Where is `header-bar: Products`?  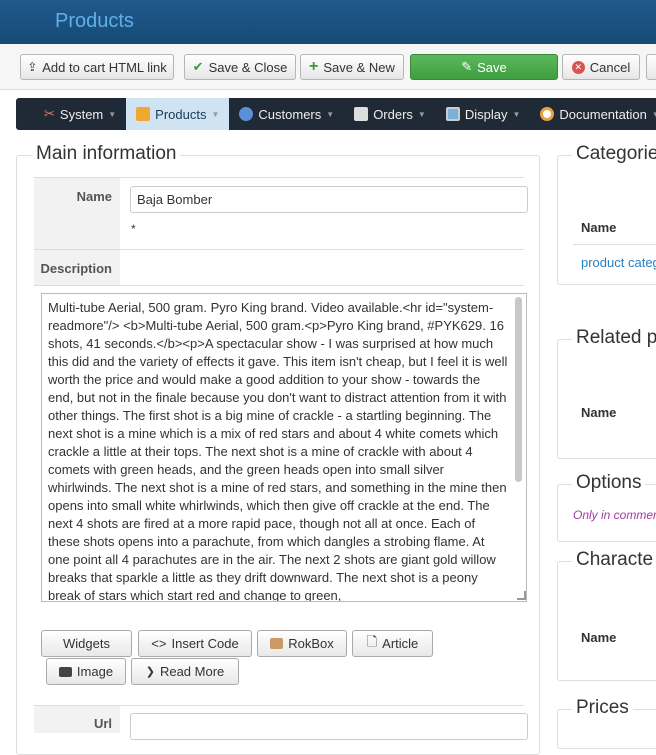
header-bar: Products is located at coordinates (328, 22).